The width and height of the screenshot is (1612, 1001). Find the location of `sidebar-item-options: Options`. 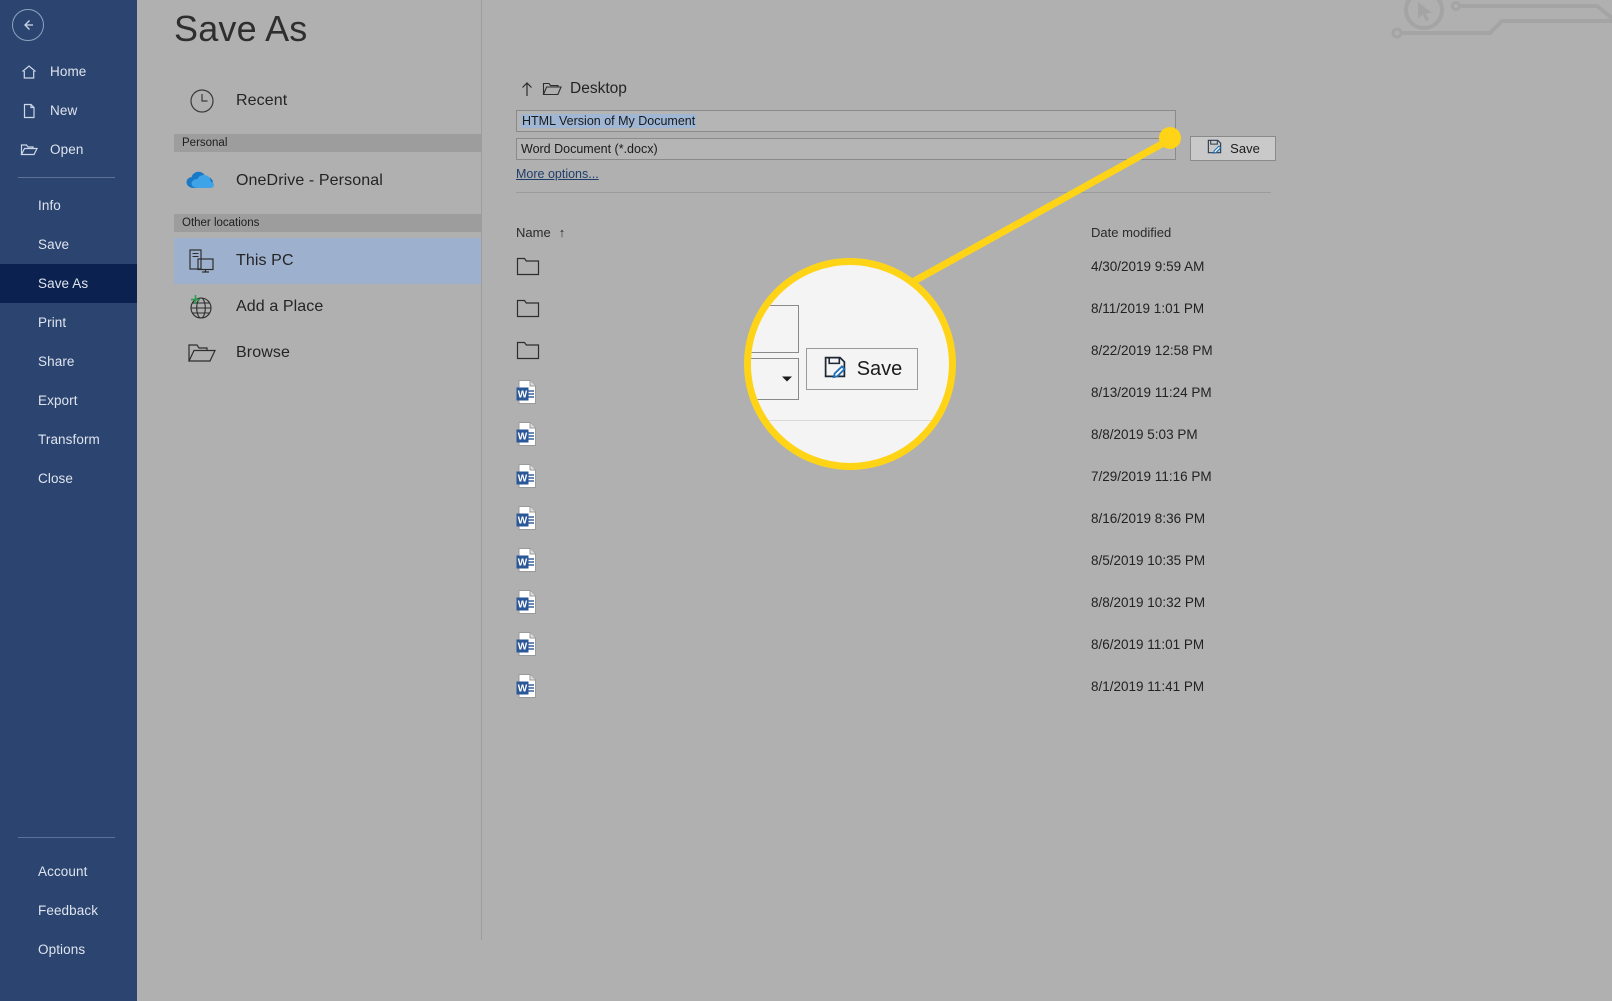

sidebar-item-options: Options is located at coordinates (68, 949).